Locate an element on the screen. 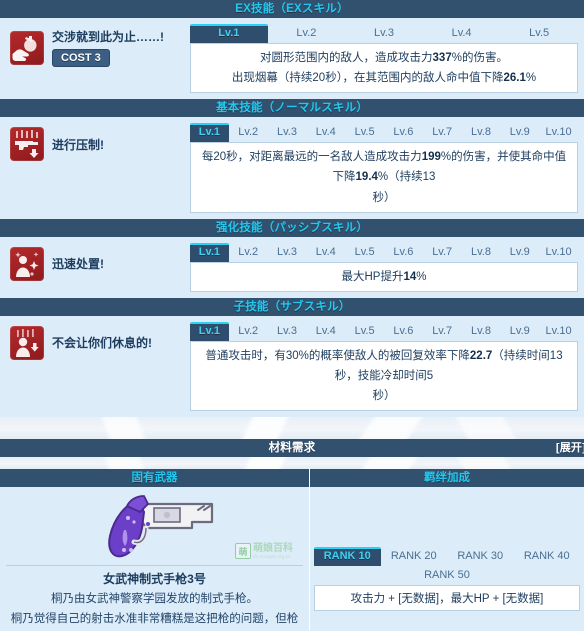 Image resolution: width=584 pixels, height=631 pixels. section-header-label: 子技能（サブスキル） is located at coordinates (292, 306).